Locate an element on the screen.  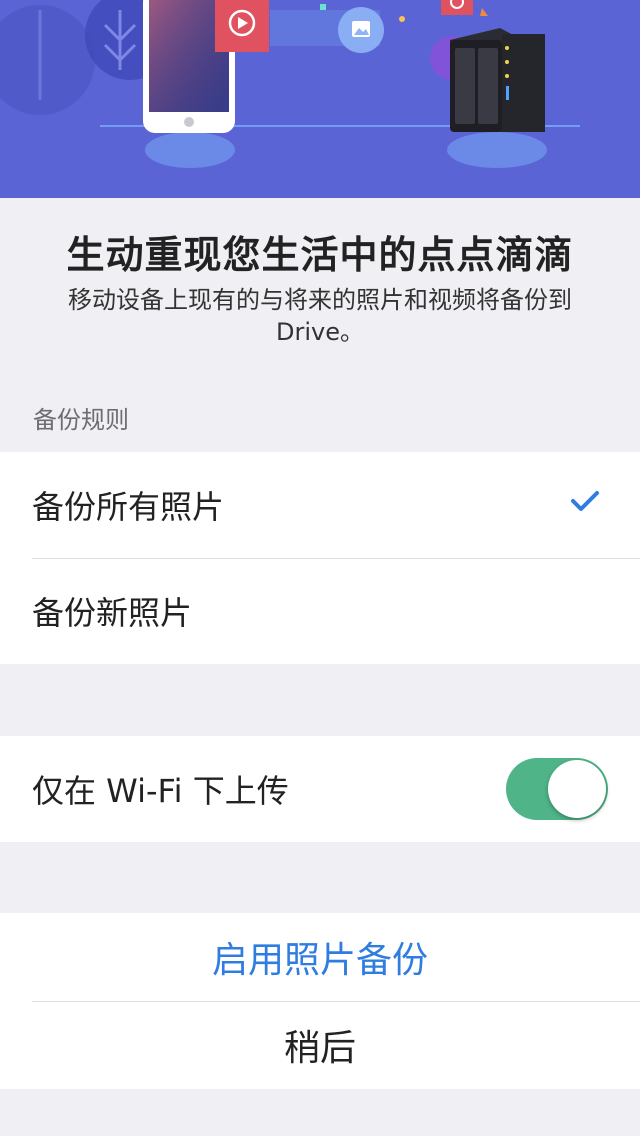
wifi-settings-group: 仅在 Wi-Fi 下上传 is located at coordinates (320, 789).